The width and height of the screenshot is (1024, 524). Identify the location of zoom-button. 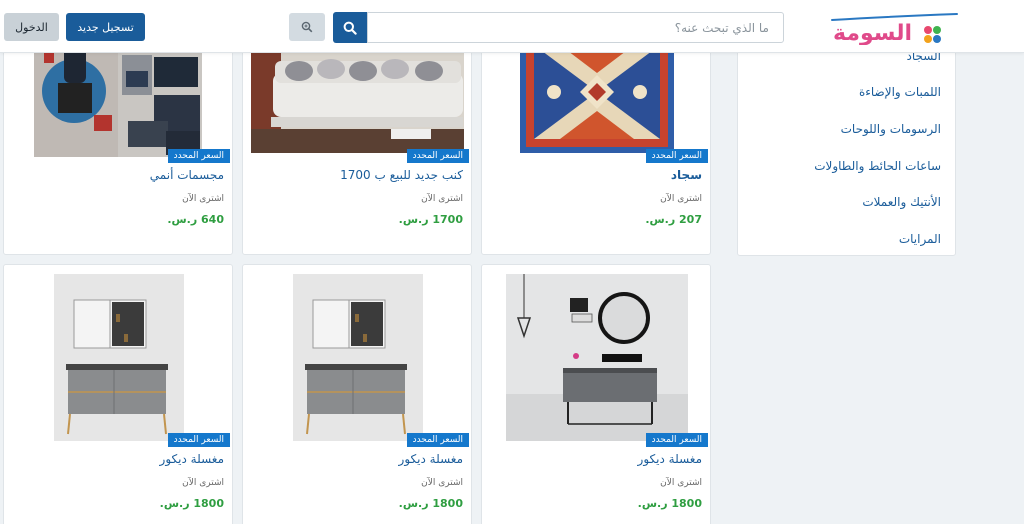
(307, 27).